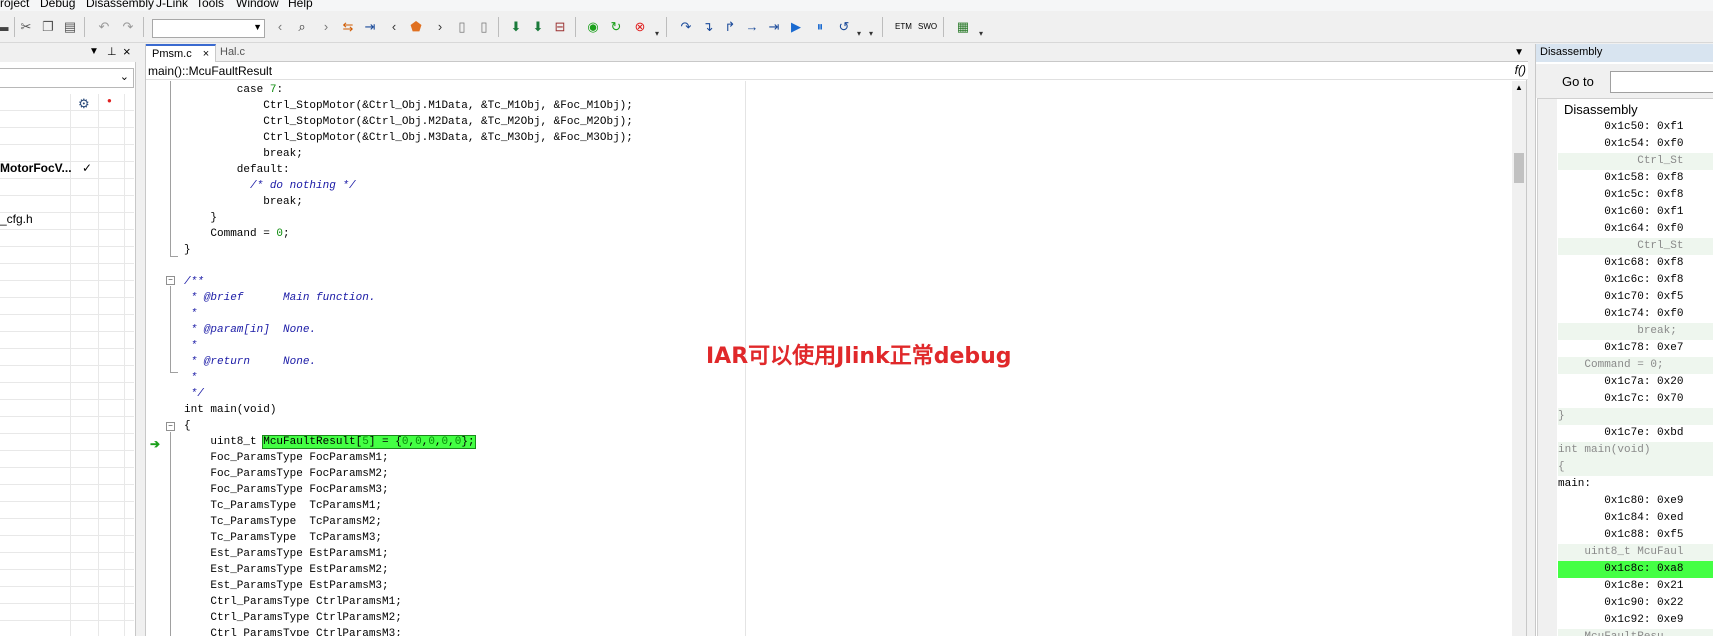 The image size is (1713, 636). What do you see at coordinates (234, 90) in the screenshot?
I see `code-line: case 7:` at bounding box center [234, 90].